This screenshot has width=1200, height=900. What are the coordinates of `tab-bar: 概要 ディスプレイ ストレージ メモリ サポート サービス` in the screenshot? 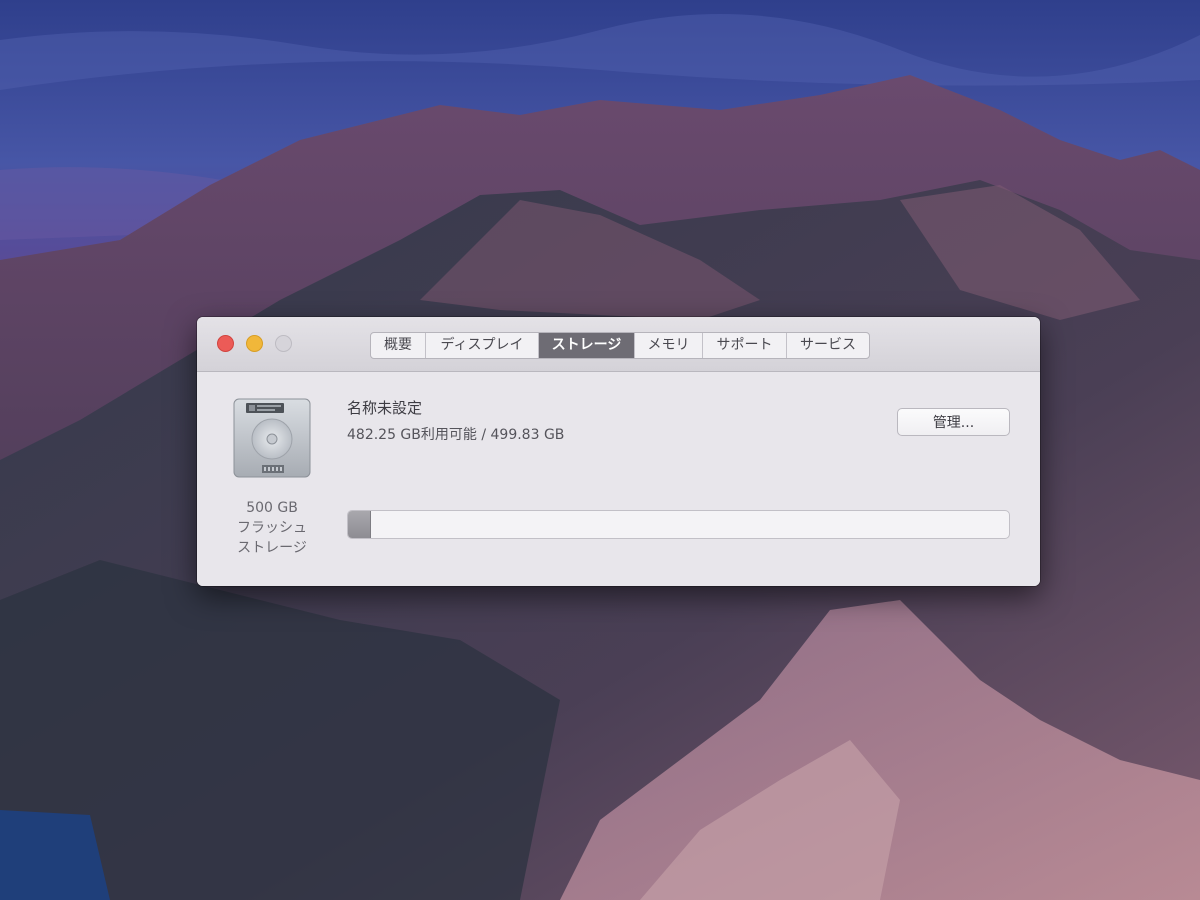 It's located at (620, 345).